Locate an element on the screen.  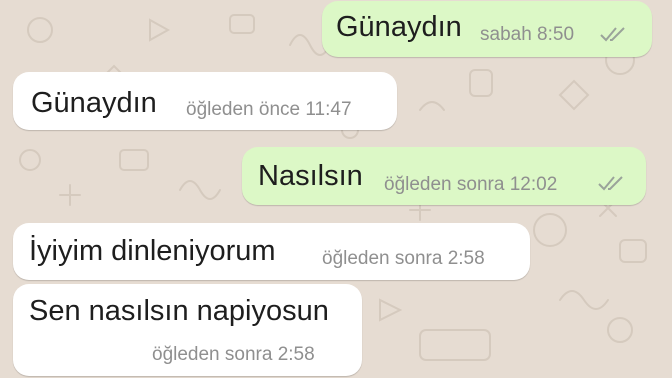
message-text: Nasılsın is located at coordinates (310, 176).